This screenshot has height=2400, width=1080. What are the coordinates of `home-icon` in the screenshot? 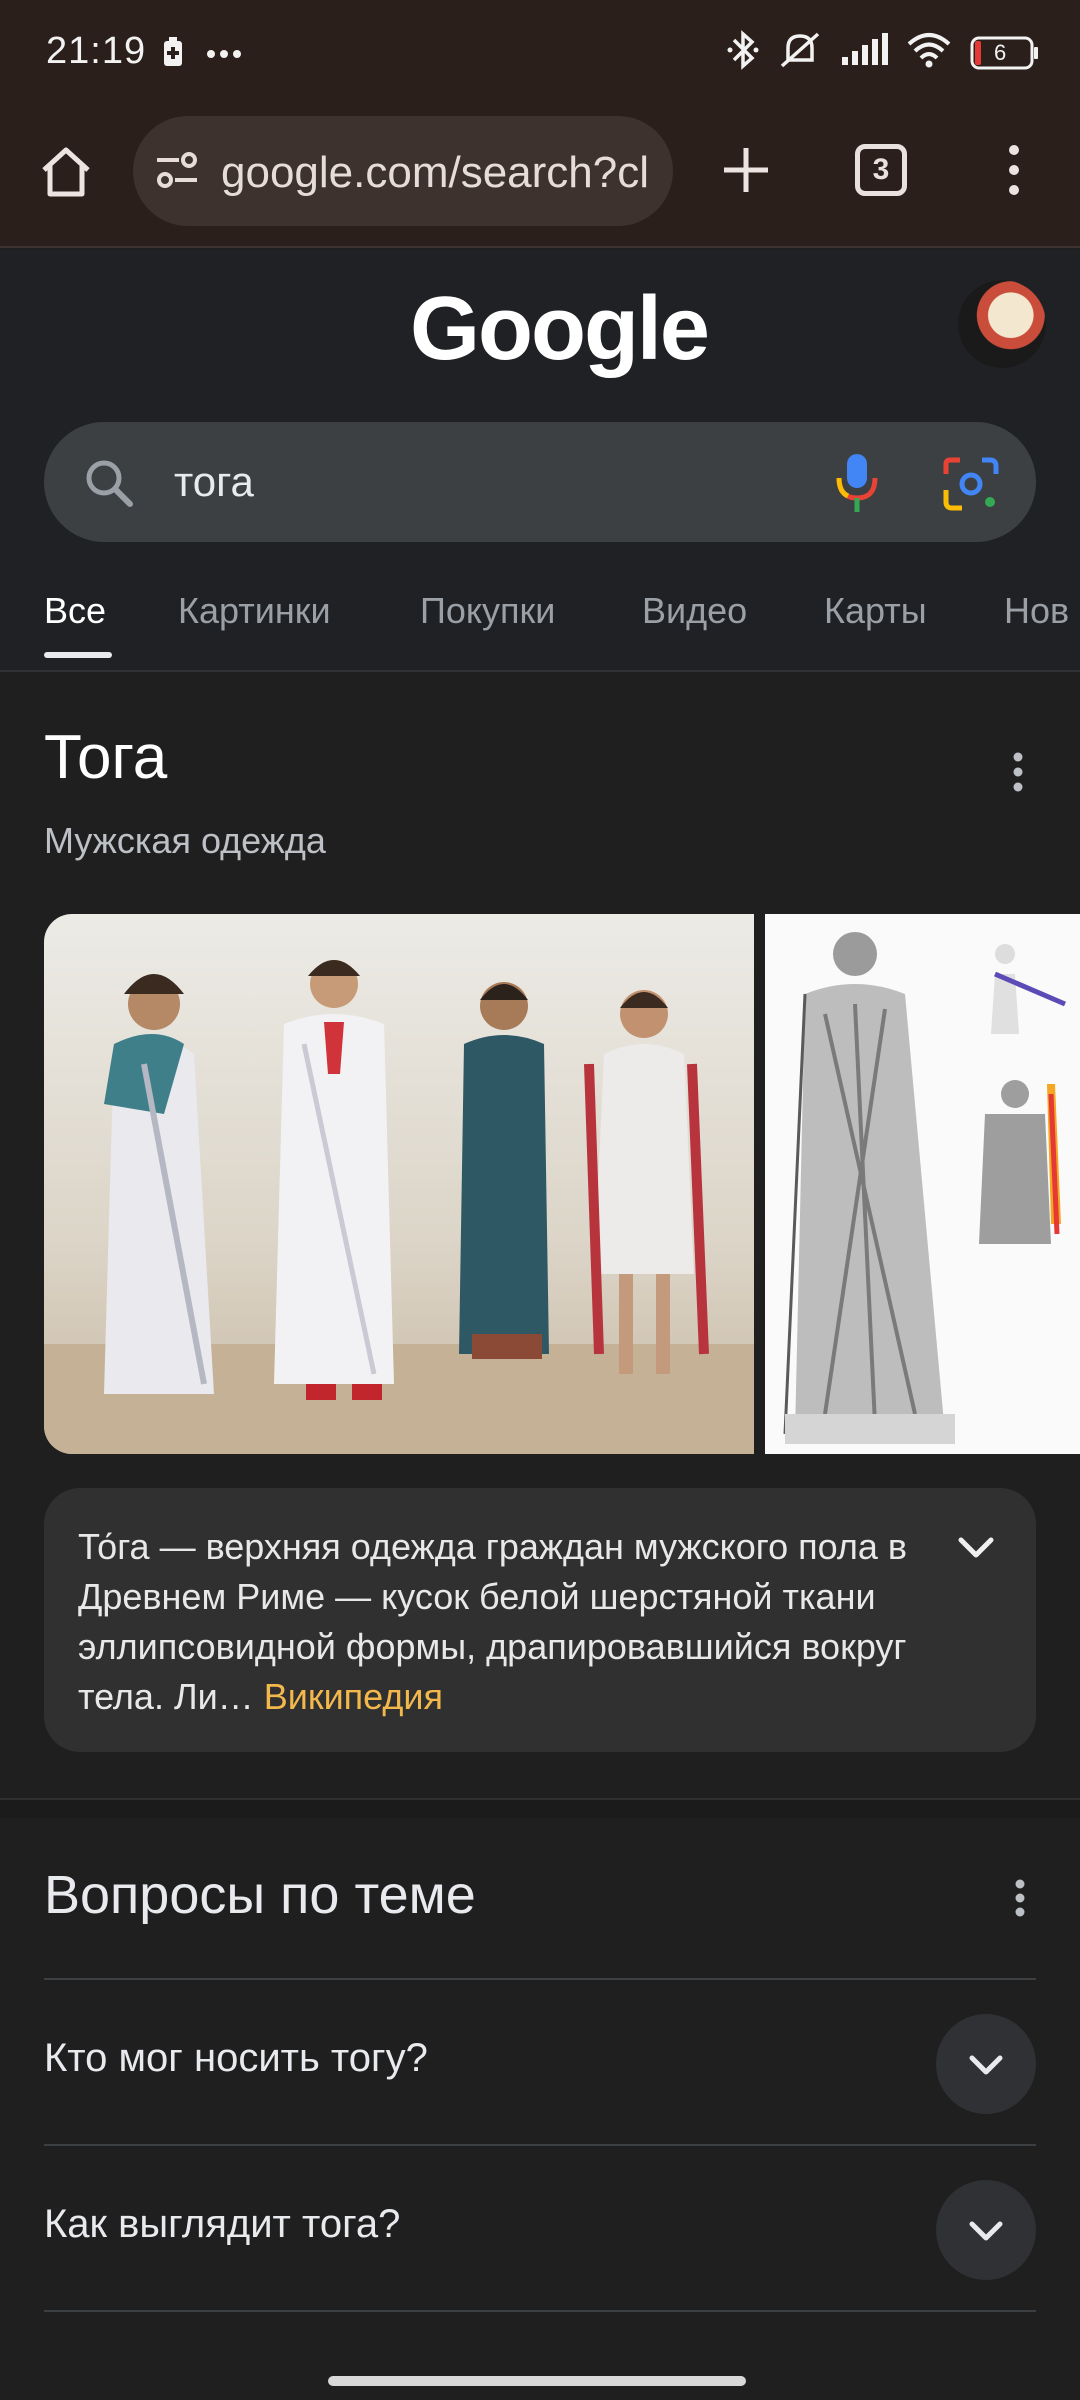 It's located at (66, 172).